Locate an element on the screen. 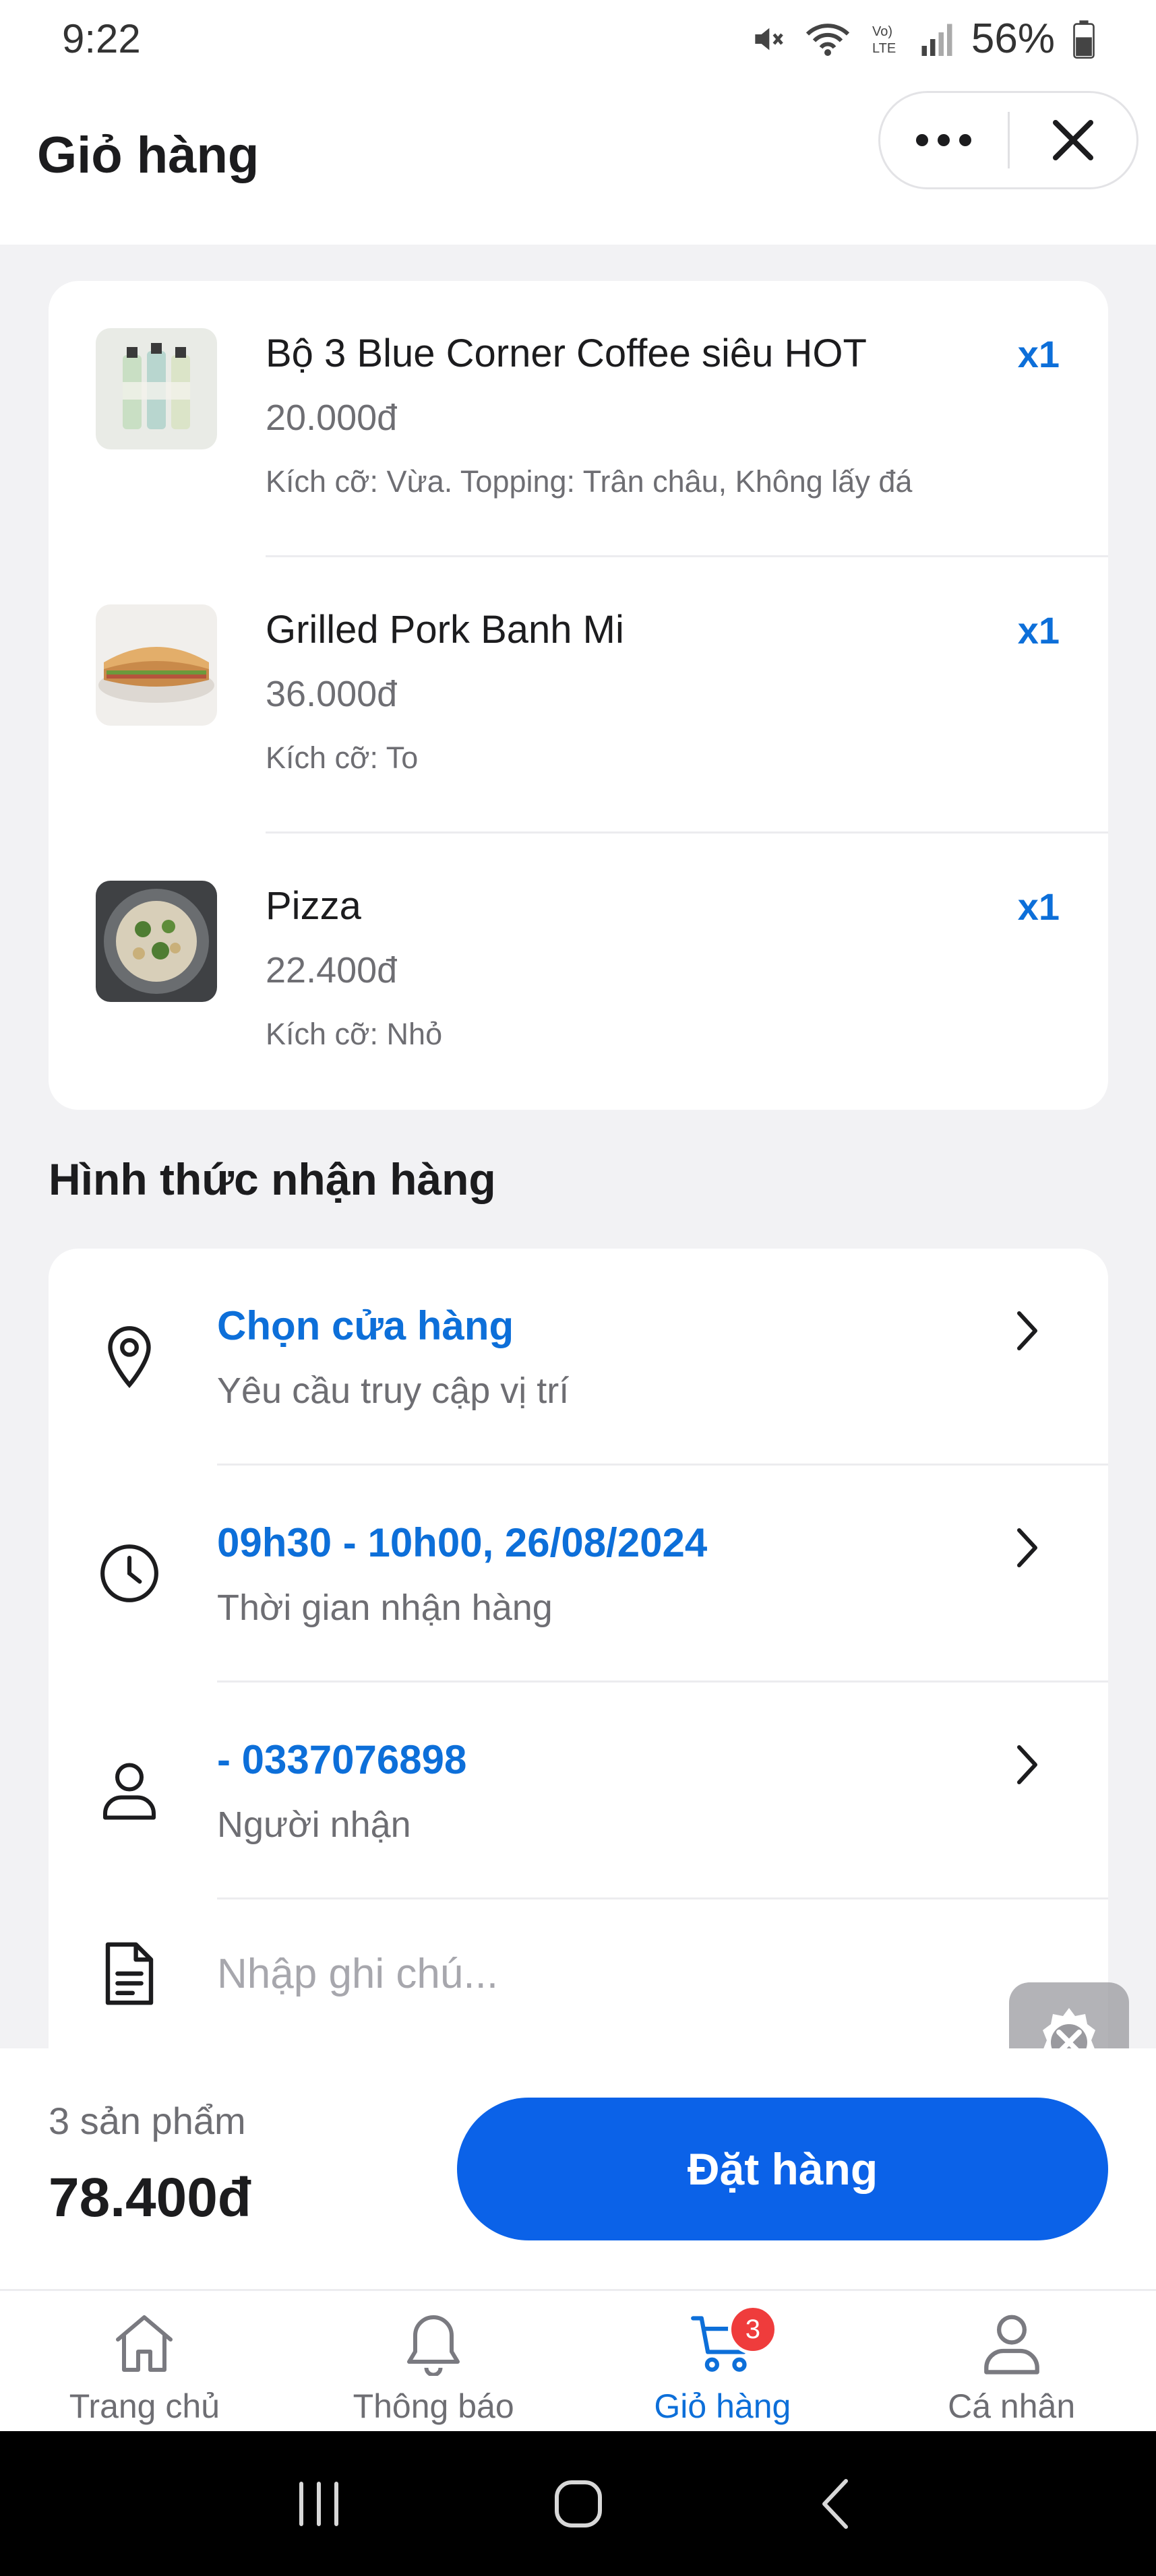 This screenshot has width=1156, height=2576. delivery-section-title: Hình thức nhận hàng is located at coordinates (272, 1179).